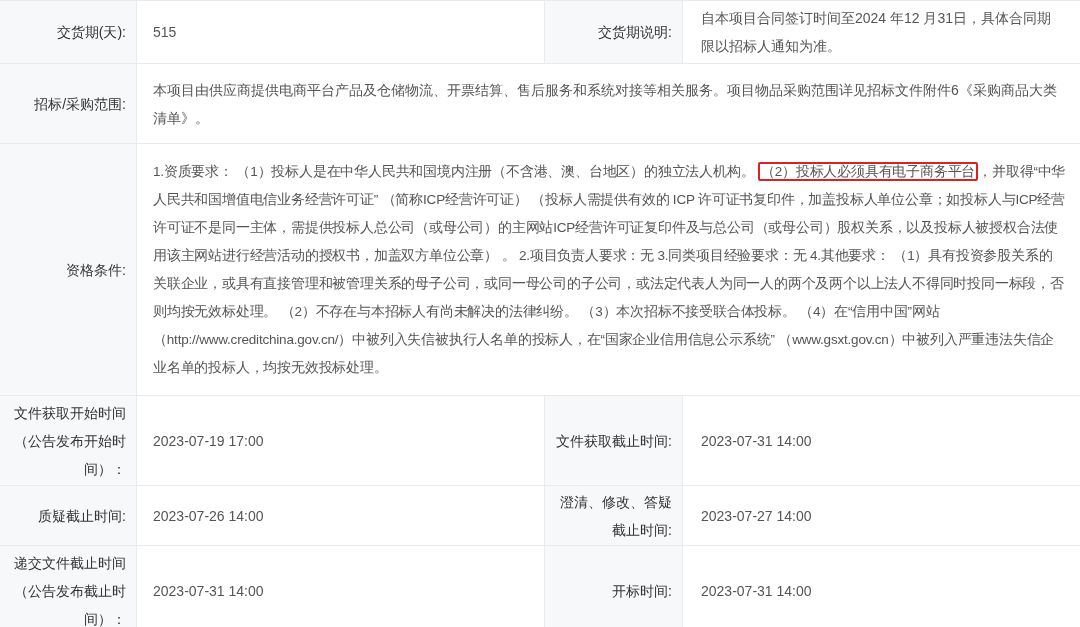  I want to click on field-label: 资格条件:, so click(96, 270).